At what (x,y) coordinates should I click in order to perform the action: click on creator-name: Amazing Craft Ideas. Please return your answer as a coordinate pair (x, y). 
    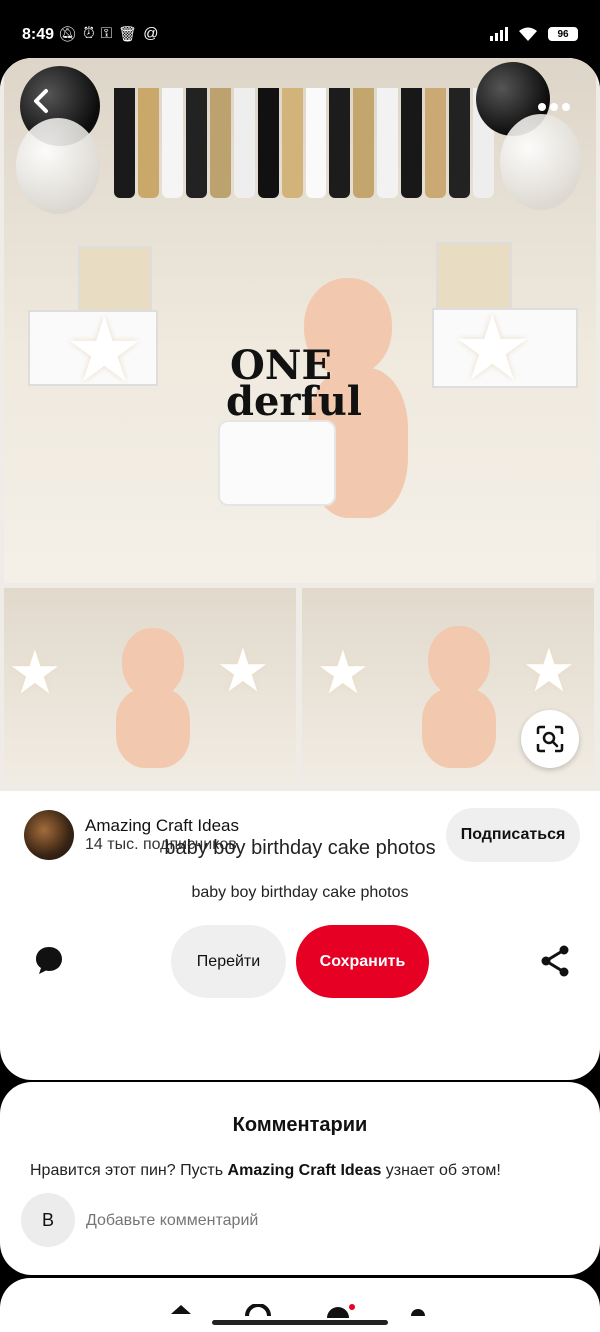
    Looking at the image, I should click on (162, 826).